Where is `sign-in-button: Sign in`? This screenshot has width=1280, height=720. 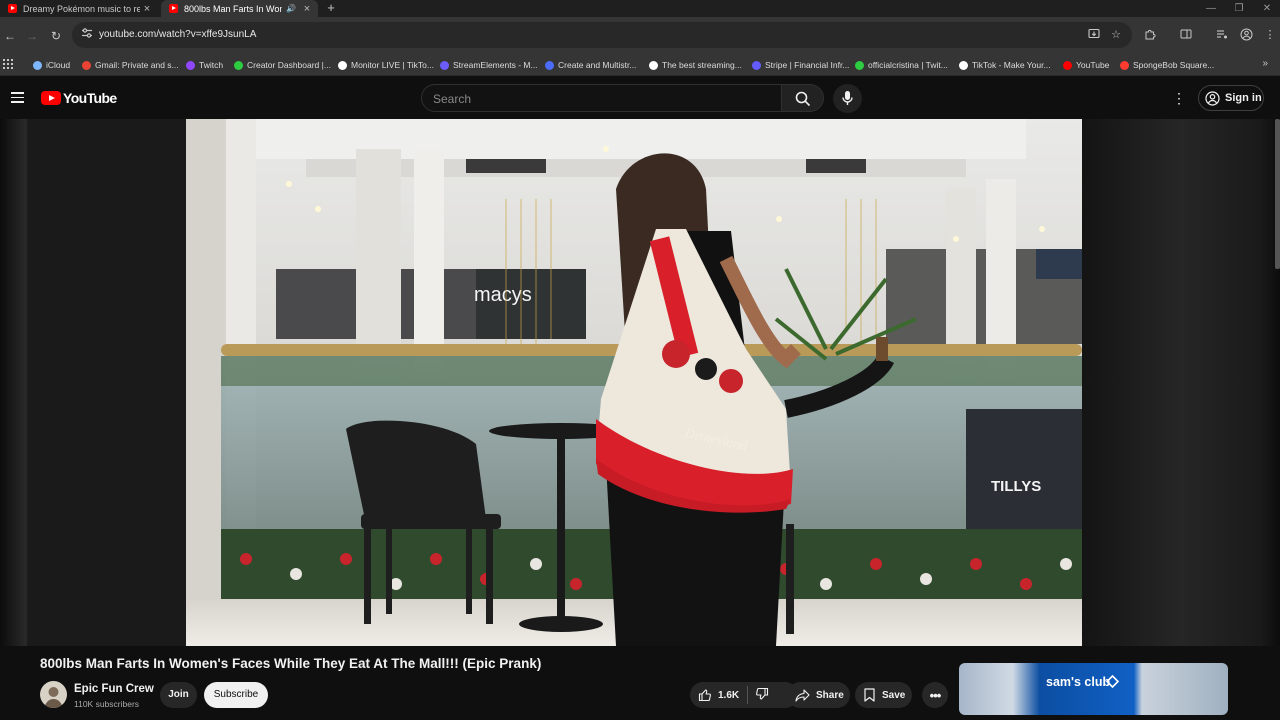
sign-in-button: Sign in is located at coordinates (1231, 98).